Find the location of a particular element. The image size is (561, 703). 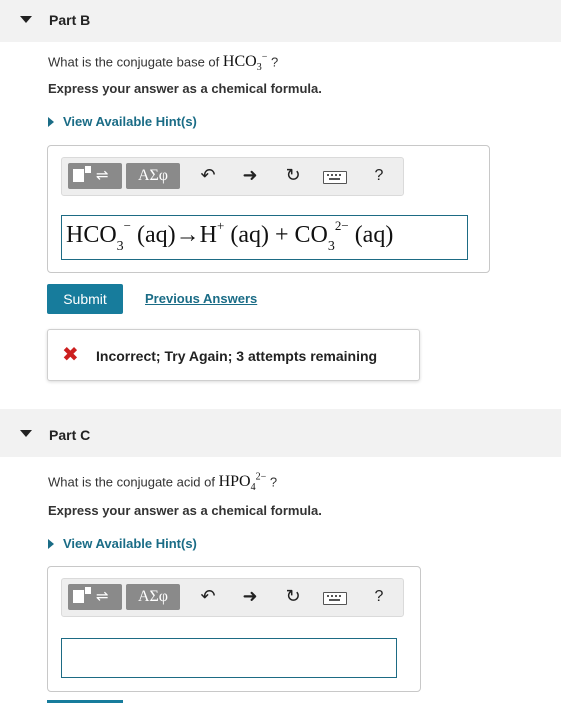

question-text: What is the conjugate acid of is located at coordinates (131, 482).